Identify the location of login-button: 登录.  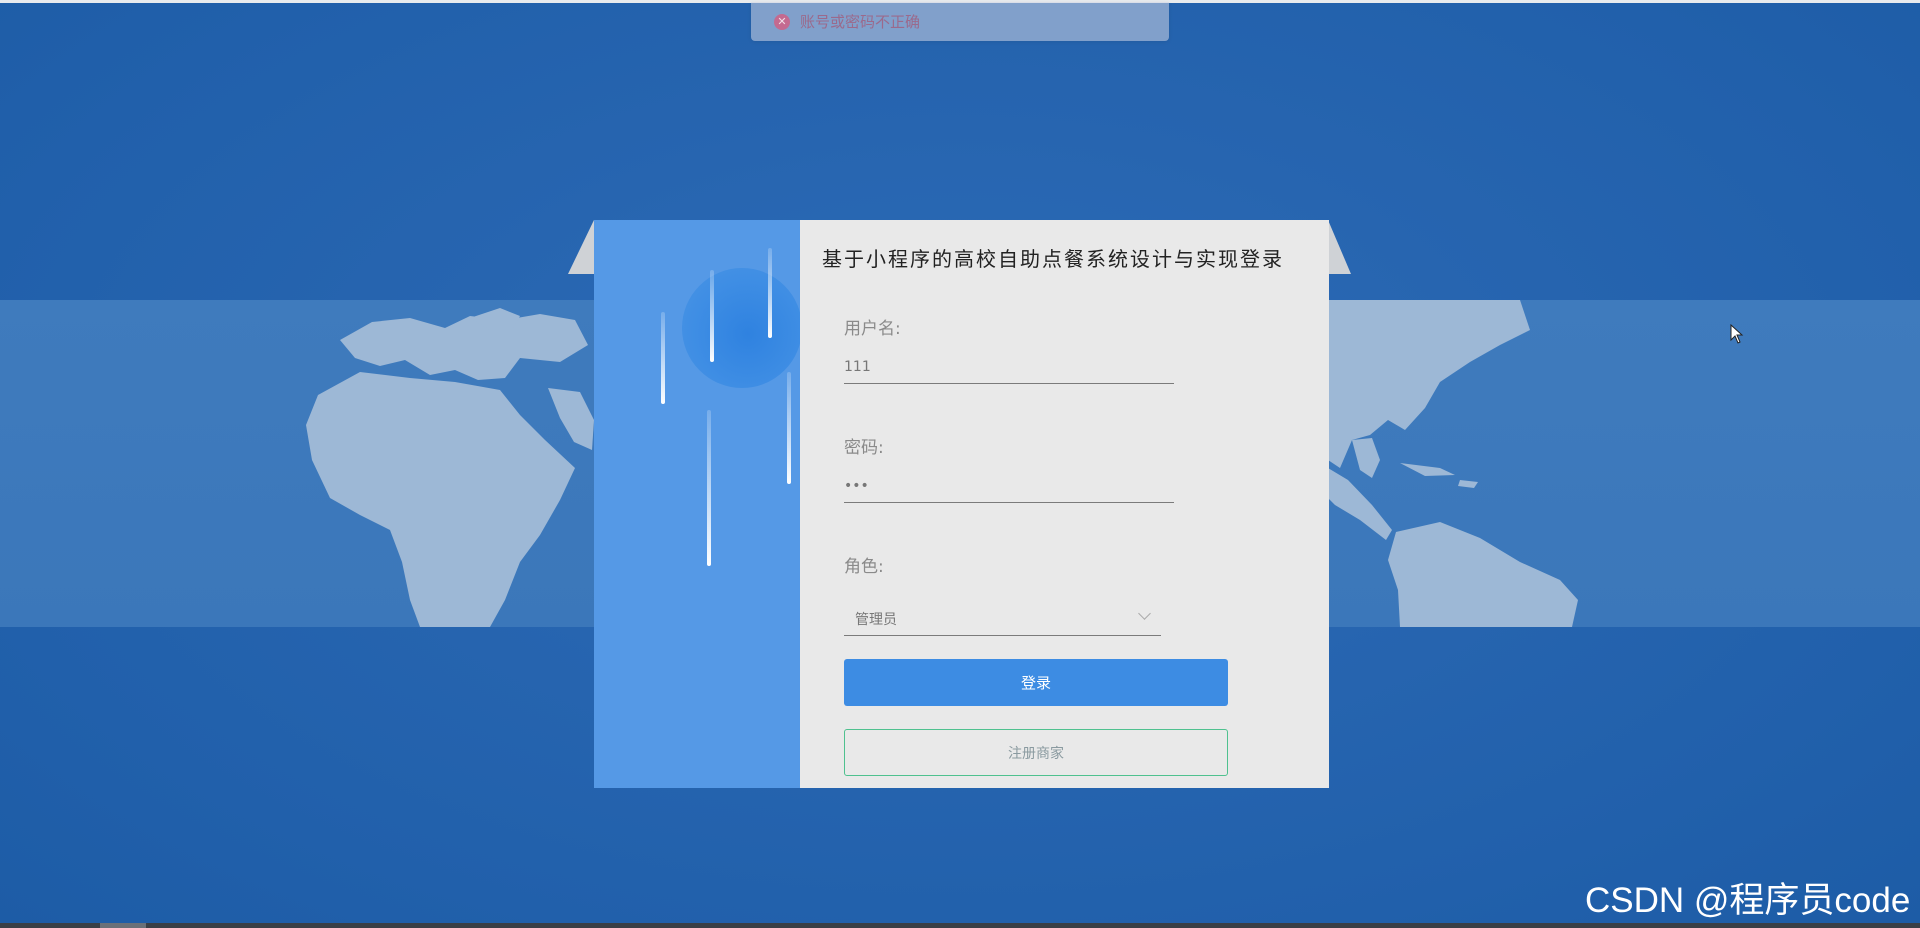
(1036, 682).